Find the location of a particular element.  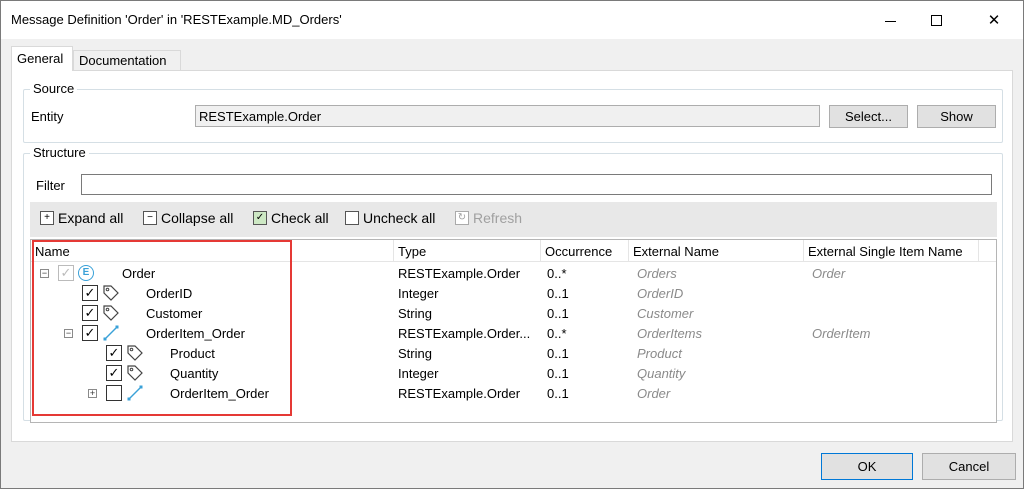

check-all-icon: ✓ is located at coordinates (260, 218).